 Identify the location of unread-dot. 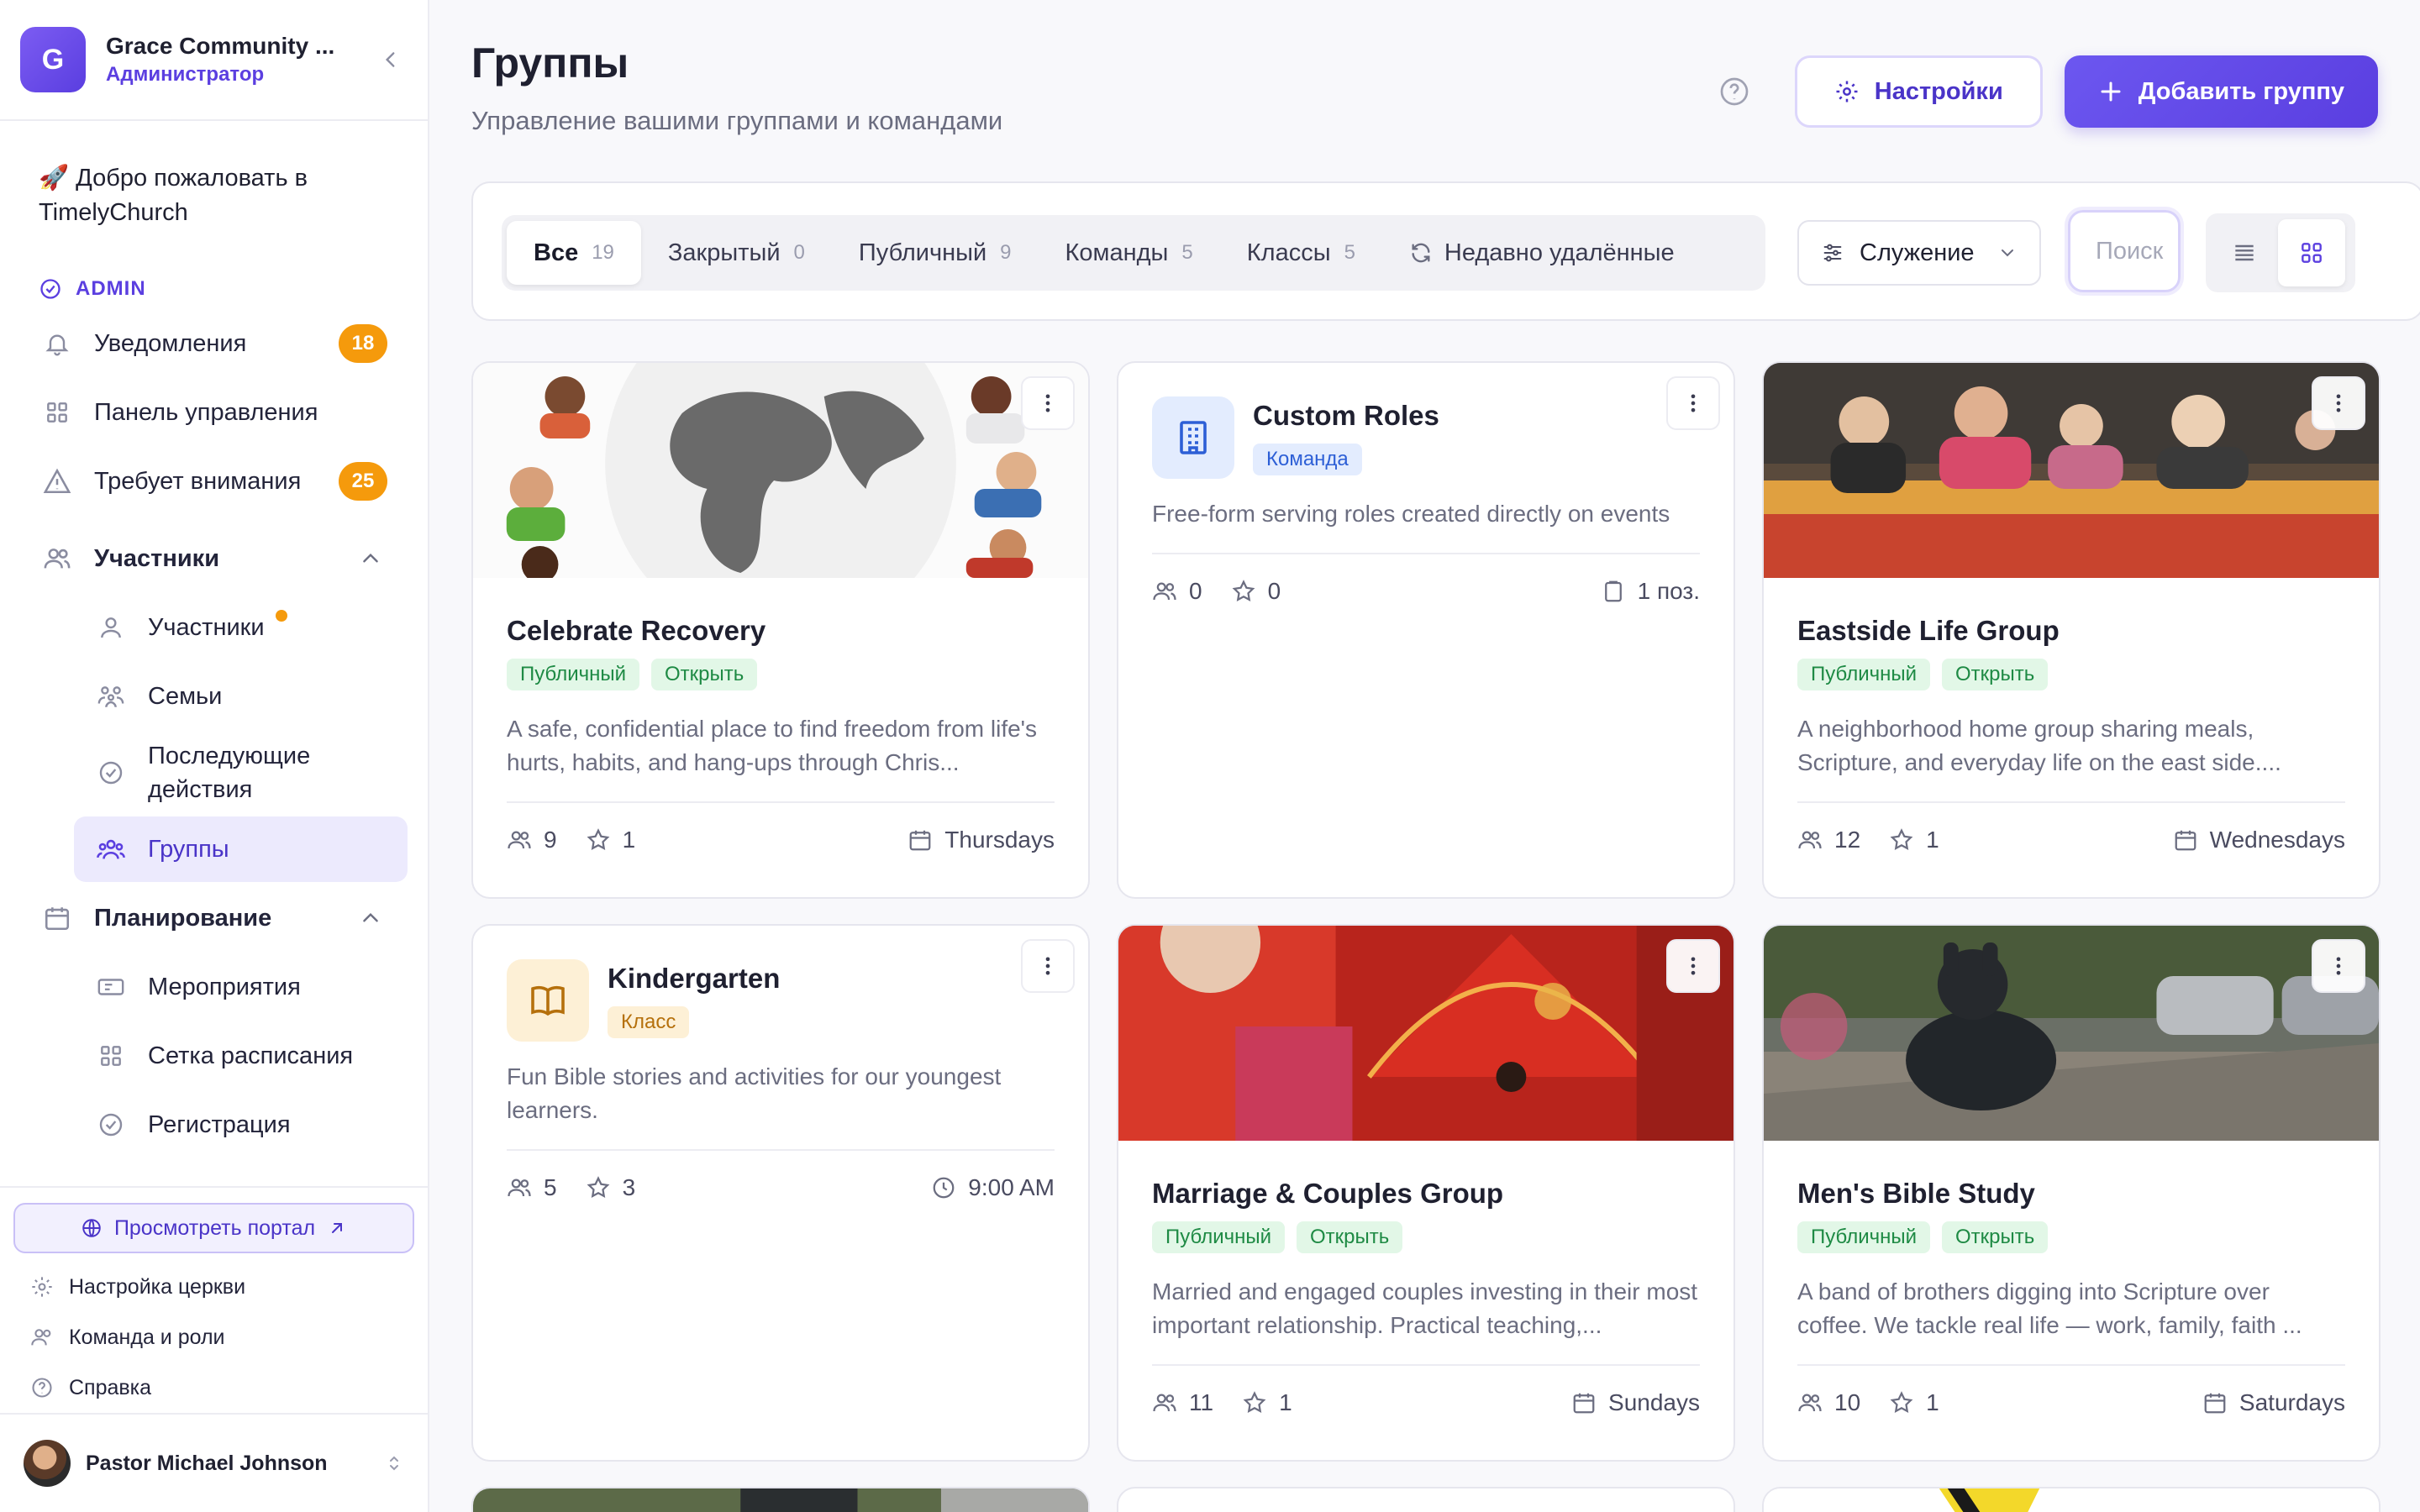
(281, 616).